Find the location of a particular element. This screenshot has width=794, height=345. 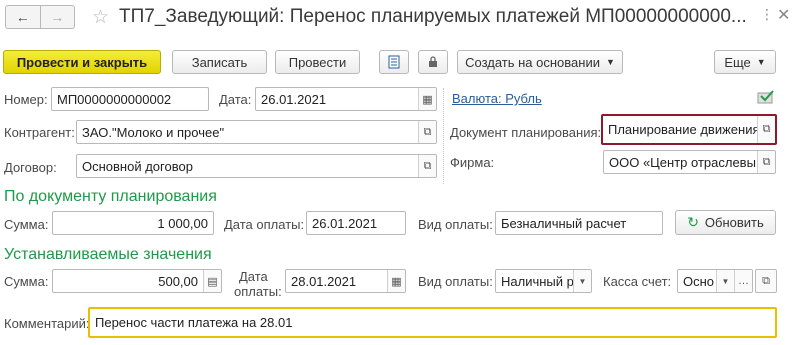

set-paydate-label-line1: Дата is located at coordinates (253, 276).